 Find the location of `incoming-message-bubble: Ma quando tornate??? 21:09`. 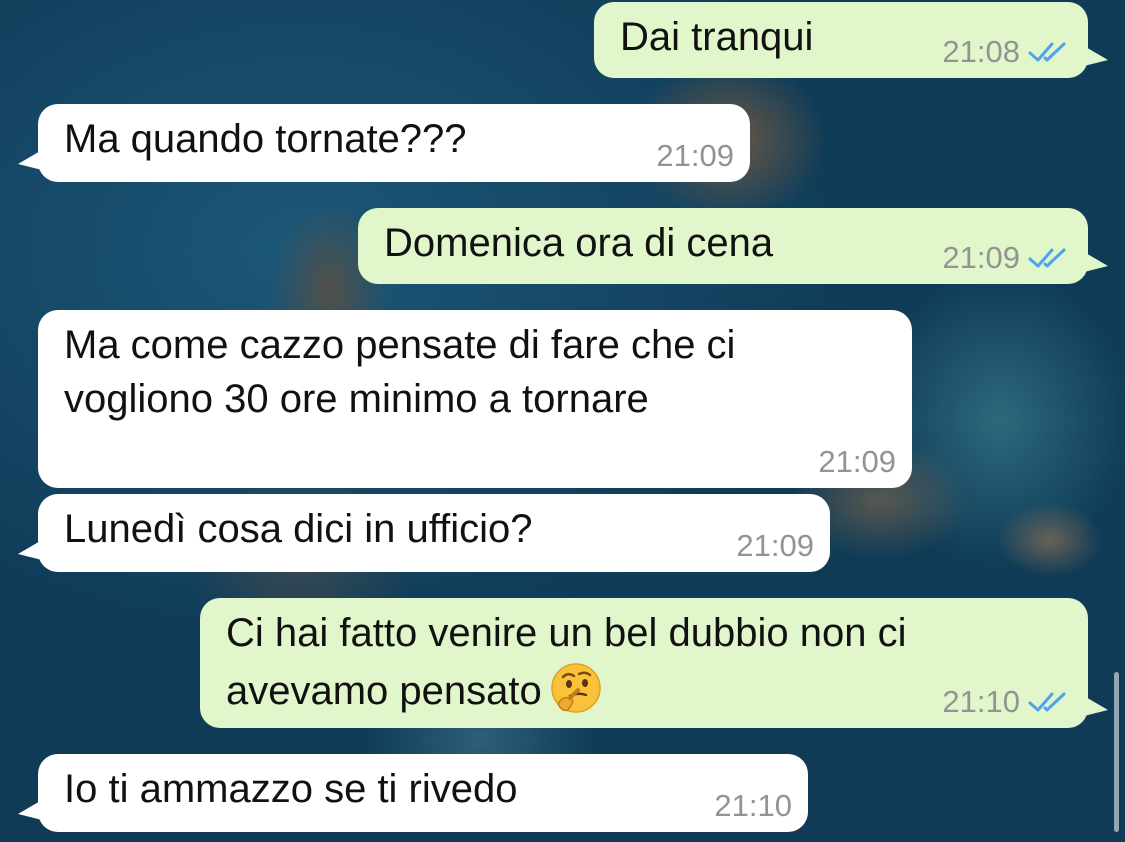

incoming-message-bubble: Ma quando tornate??? 21:09 is located at coordinates (384, 143).